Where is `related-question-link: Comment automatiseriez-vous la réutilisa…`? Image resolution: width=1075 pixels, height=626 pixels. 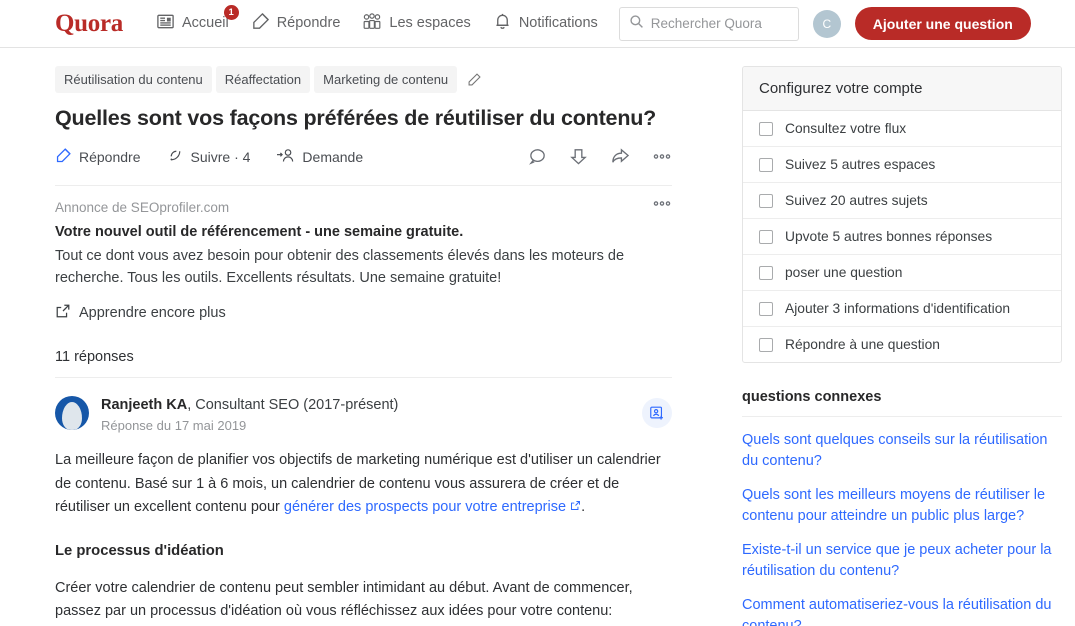
related-question-link: Comment automatiseriez-vous la réutilisa… is located at coordinates (902, 604).